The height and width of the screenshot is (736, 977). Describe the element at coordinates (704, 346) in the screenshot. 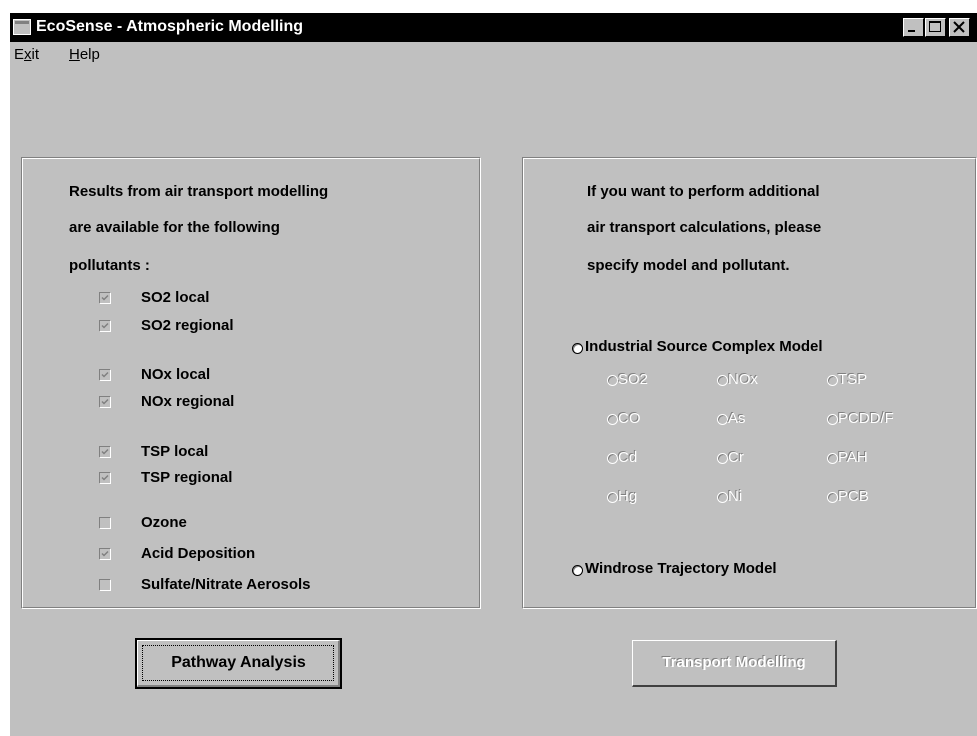

I see `radio-label-industrial-source-complex: Industrial Source Complex Model` at that location.